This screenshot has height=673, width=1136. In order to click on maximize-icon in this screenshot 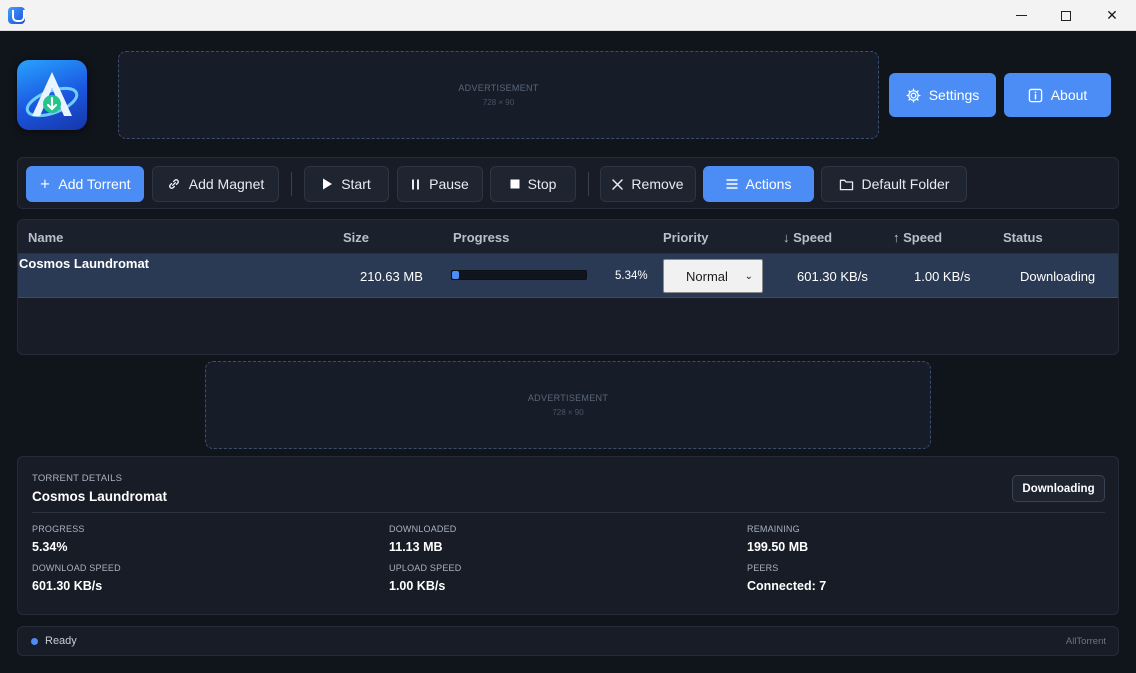, I will do `click(1066, 15)`.